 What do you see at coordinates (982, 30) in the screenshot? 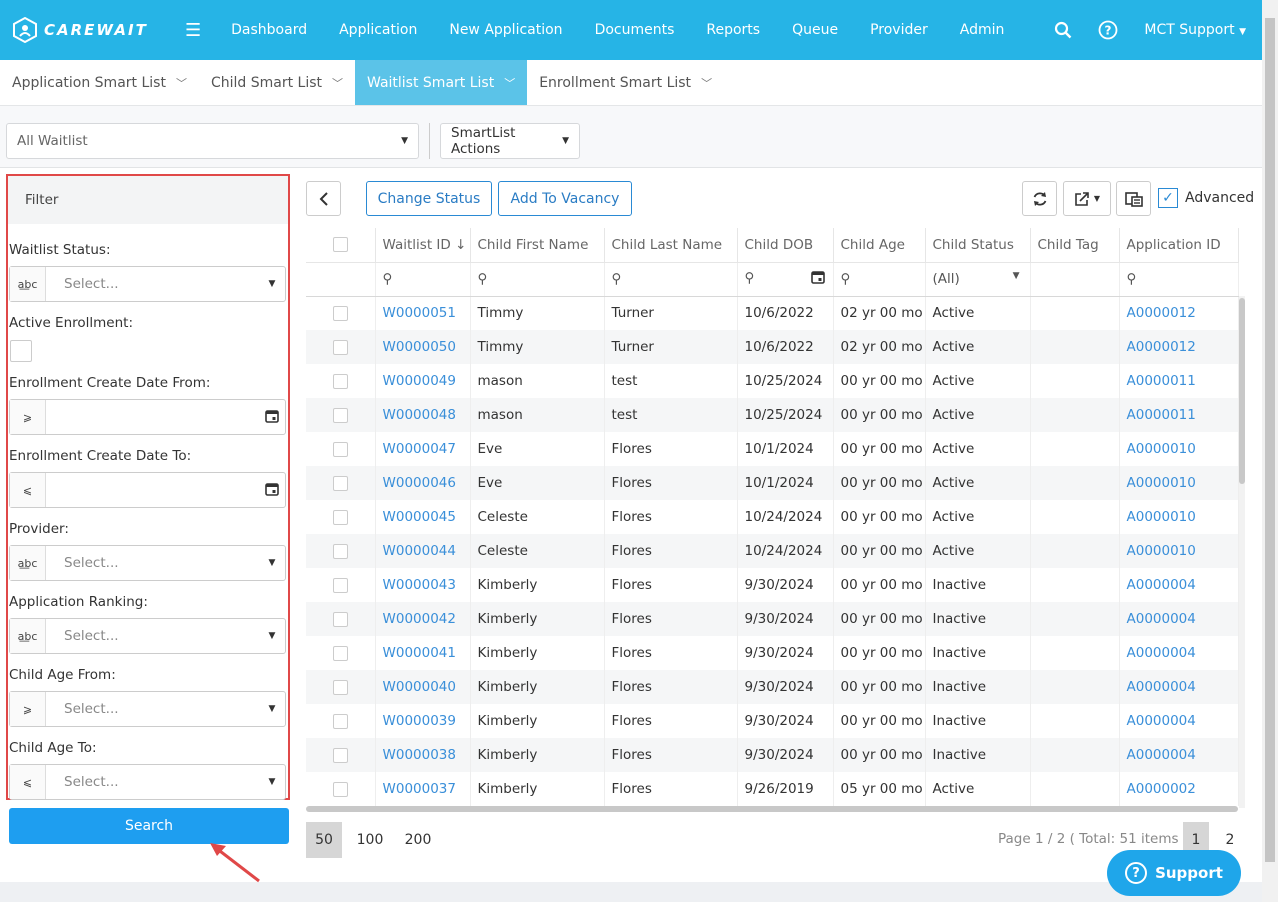
I see `nav-admin: Admin` at bounding box center [982, 30].